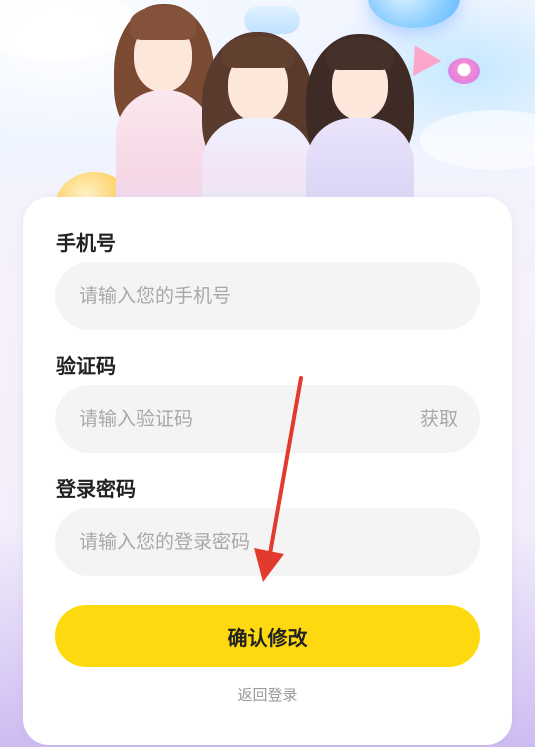 The height and width of the screenshot is (747, 535). What do you see at coordinates (439, 419) in the screenshot?
I see `get-code-button: 获取` at bounding box center [439, 419].